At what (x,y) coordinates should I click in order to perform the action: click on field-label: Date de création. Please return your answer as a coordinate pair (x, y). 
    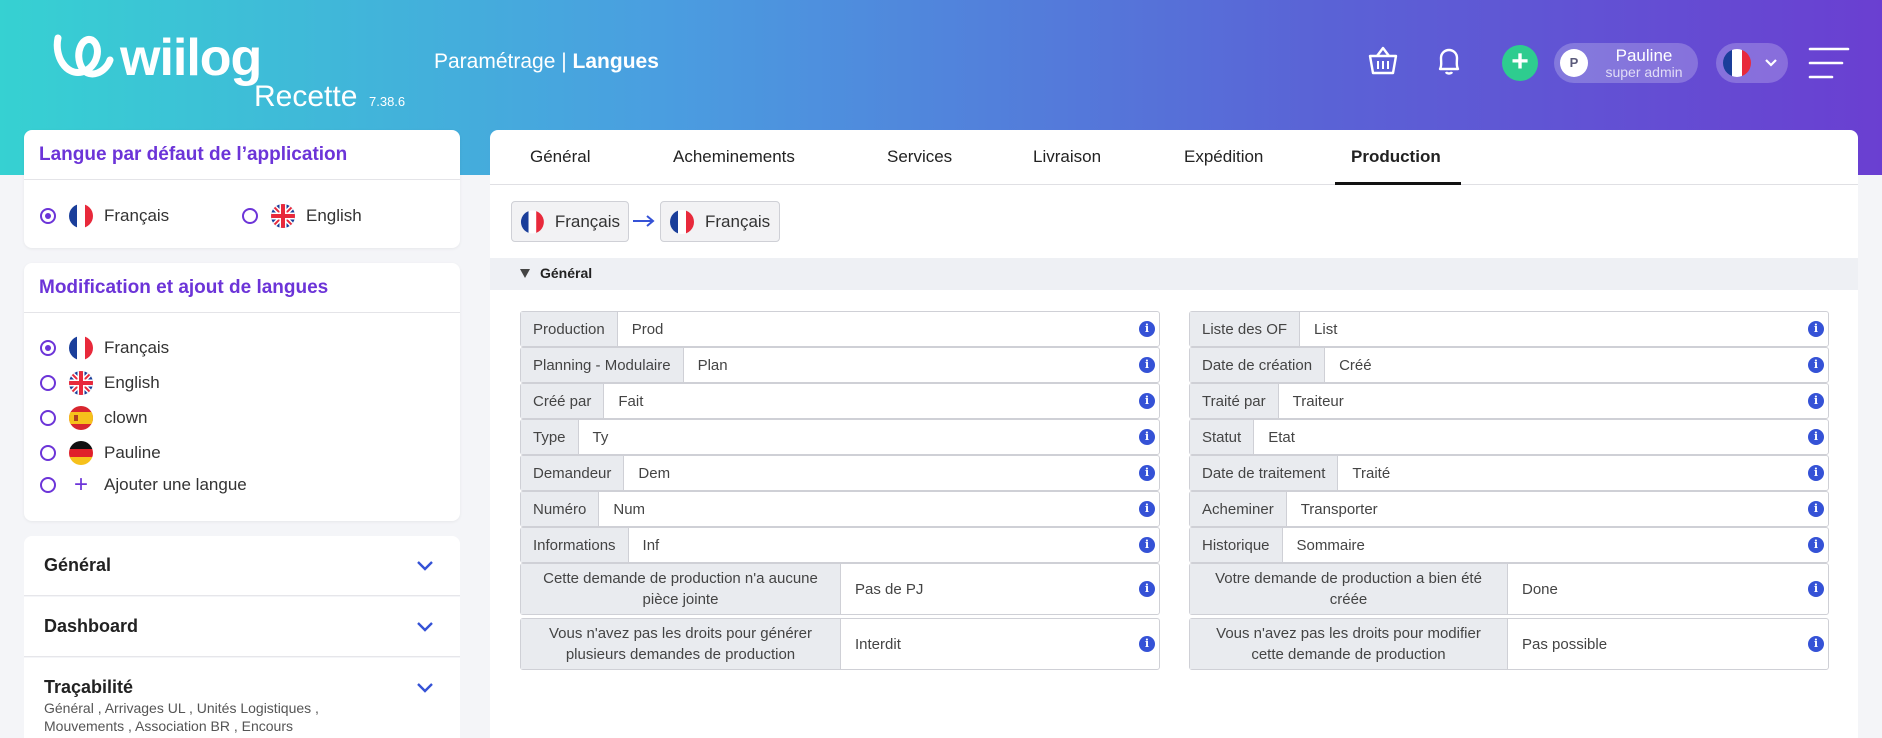
    Looking at the image, I should click on (1258, 365).